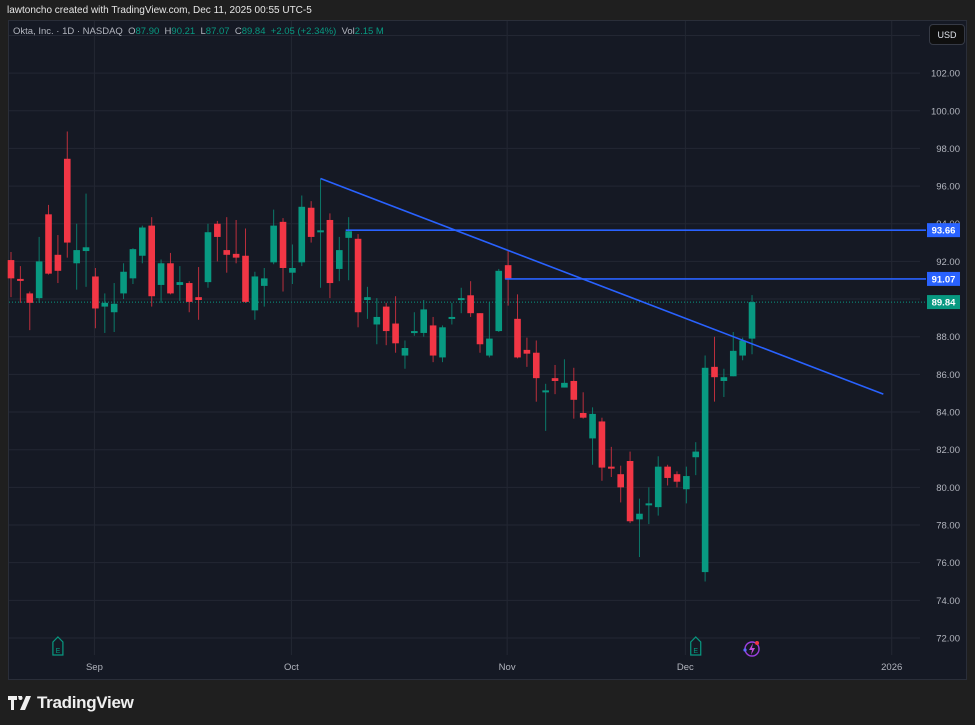 The height and width of the screenshot is (725, 975). What do you see at coordinates (696, 646) in the screenshot?
I see `earnings-icon: E` at bounding box center [696, 646].